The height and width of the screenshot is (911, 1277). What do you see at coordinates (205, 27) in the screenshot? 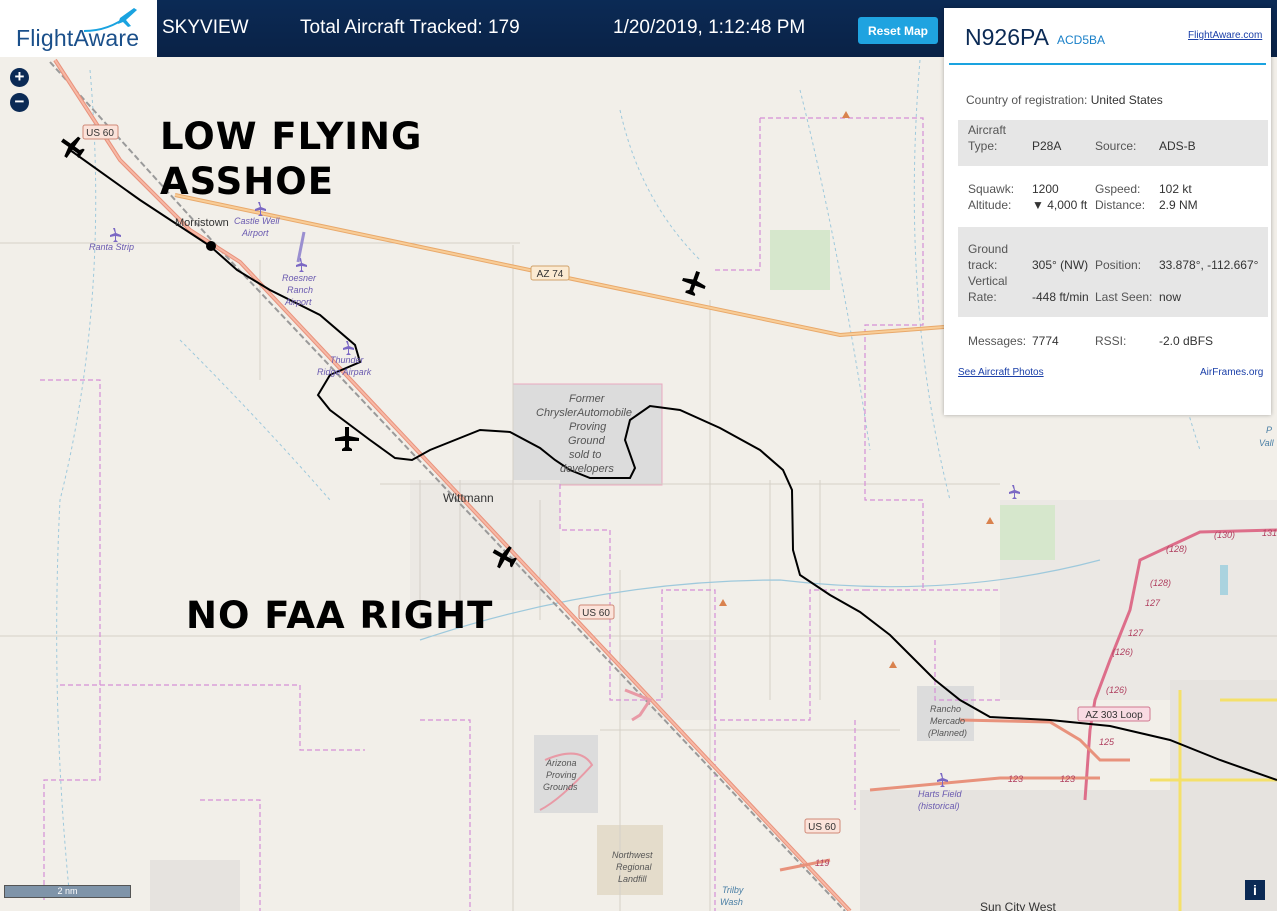
I see `app-title: SKYVIEW` at bounding box center [205, 27].